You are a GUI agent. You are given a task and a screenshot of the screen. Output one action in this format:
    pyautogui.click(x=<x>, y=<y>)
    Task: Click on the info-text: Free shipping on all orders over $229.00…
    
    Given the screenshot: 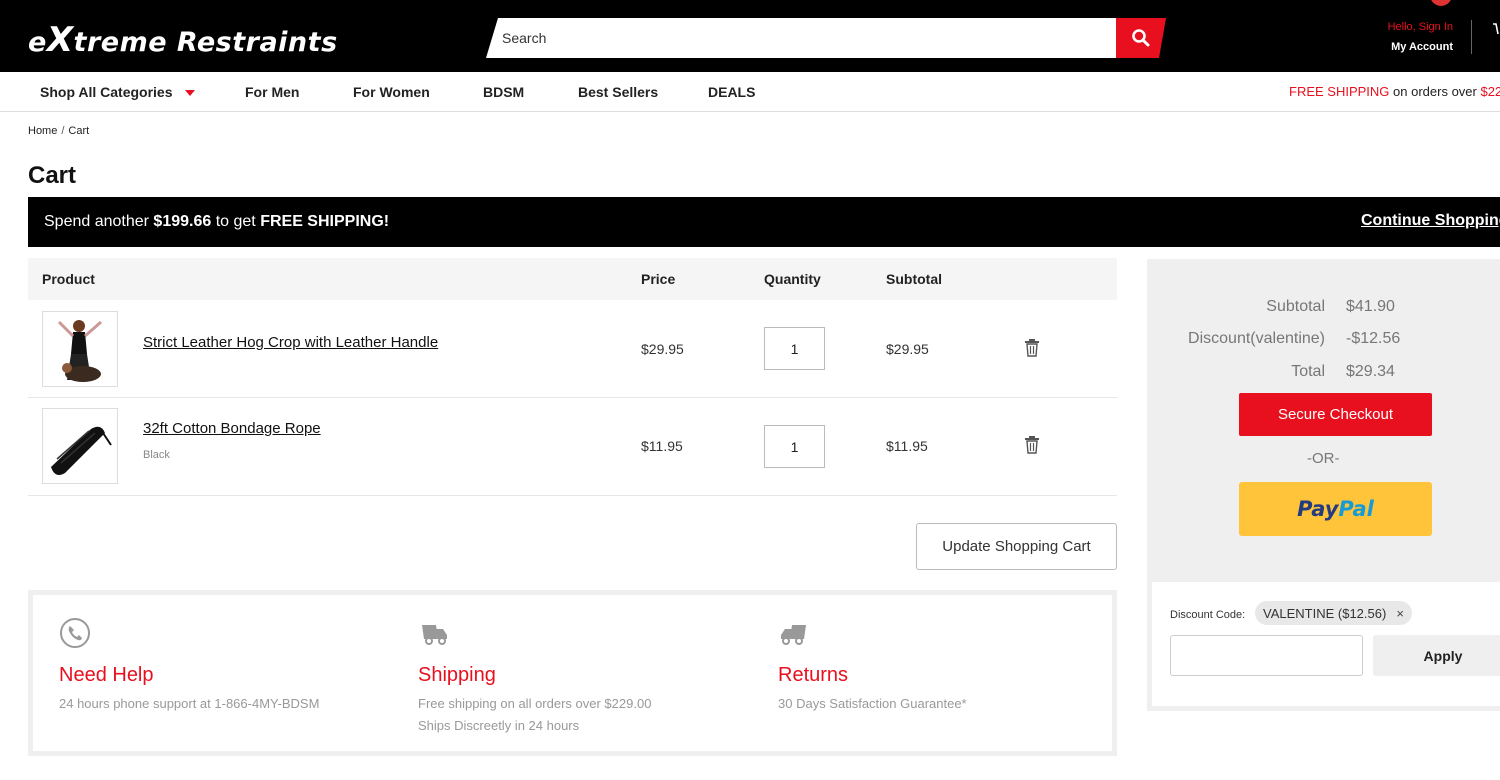 What is the action you would take?
    pyautogui.click(x=535, y=714)
    